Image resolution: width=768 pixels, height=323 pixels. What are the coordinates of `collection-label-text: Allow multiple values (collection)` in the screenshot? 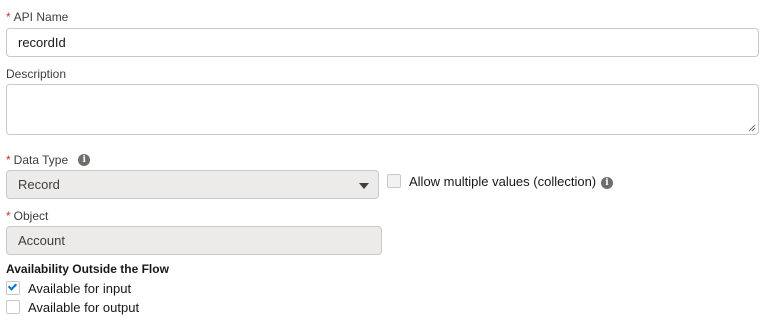 It's located at (503, 181).